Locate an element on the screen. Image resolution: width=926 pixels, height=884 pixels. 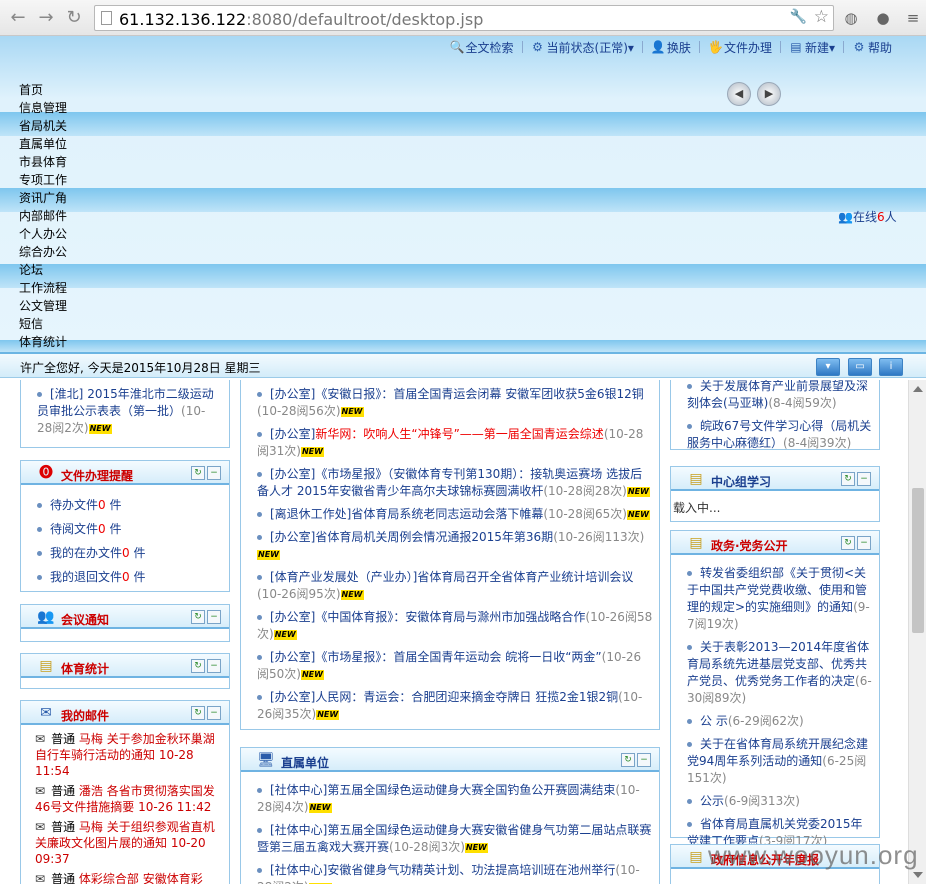
mail-item: ✉ 普通 马梅 关于组织参观省直机关廉政文化图片展的通知 10-20 09:37 is located at coordinates (130, 843).